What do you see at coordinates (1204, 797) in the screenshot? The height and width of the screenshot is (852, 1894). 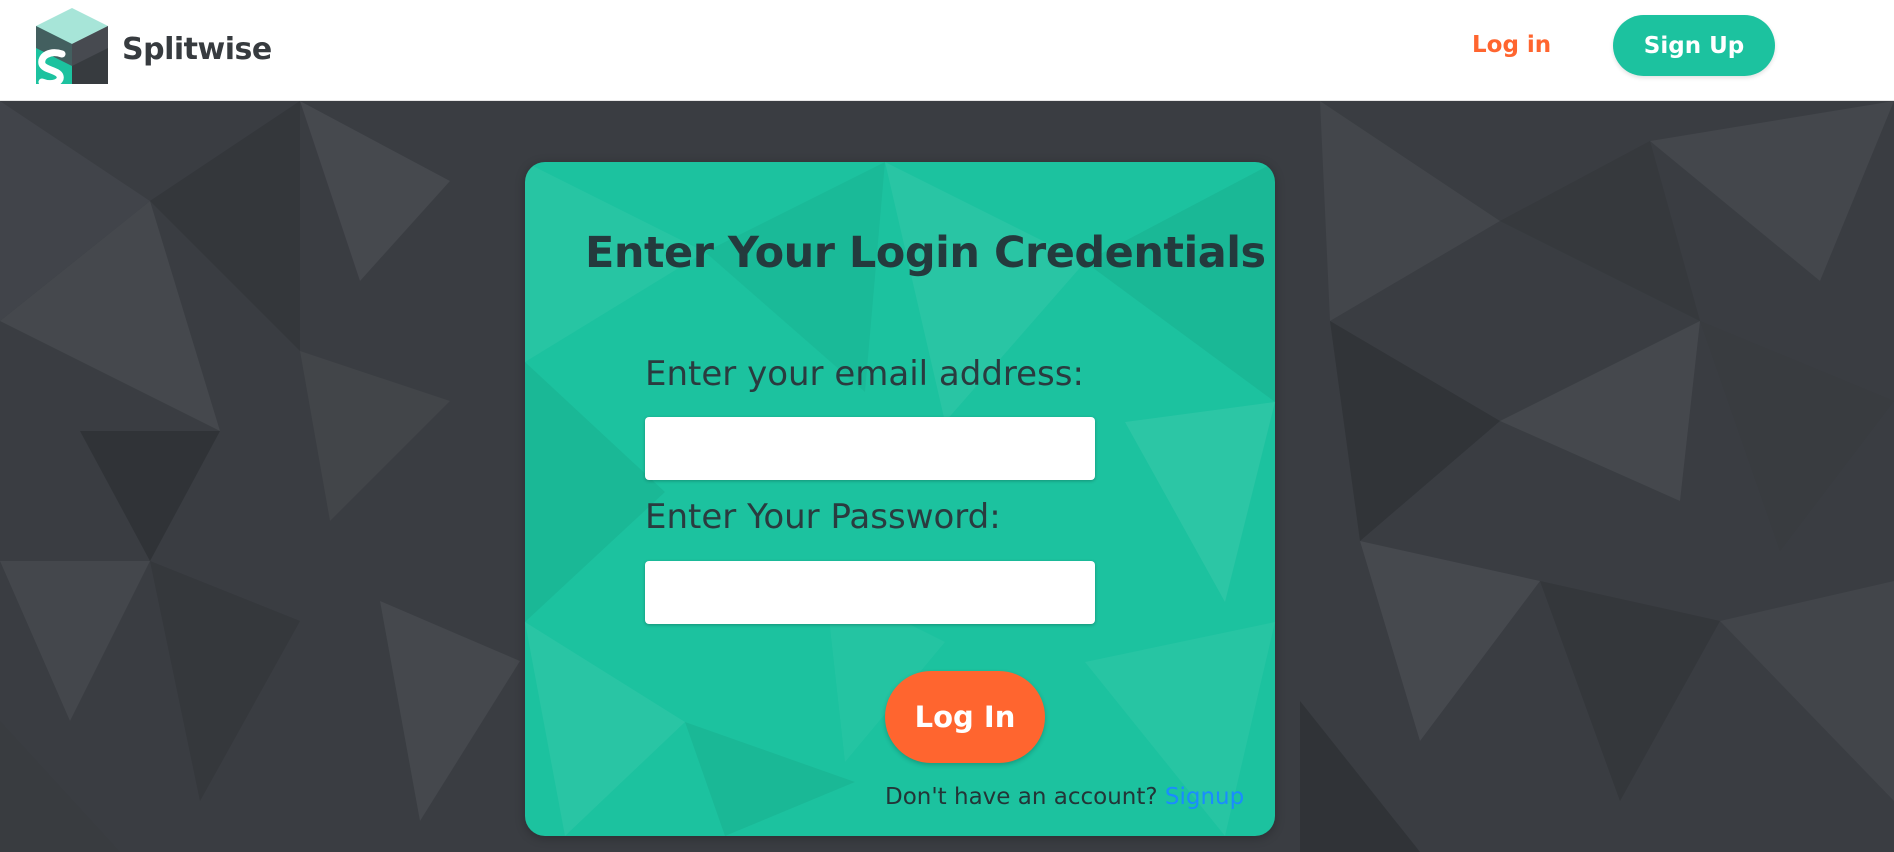 I see `signup-link: Signup` at bounding box center [1204, 797].